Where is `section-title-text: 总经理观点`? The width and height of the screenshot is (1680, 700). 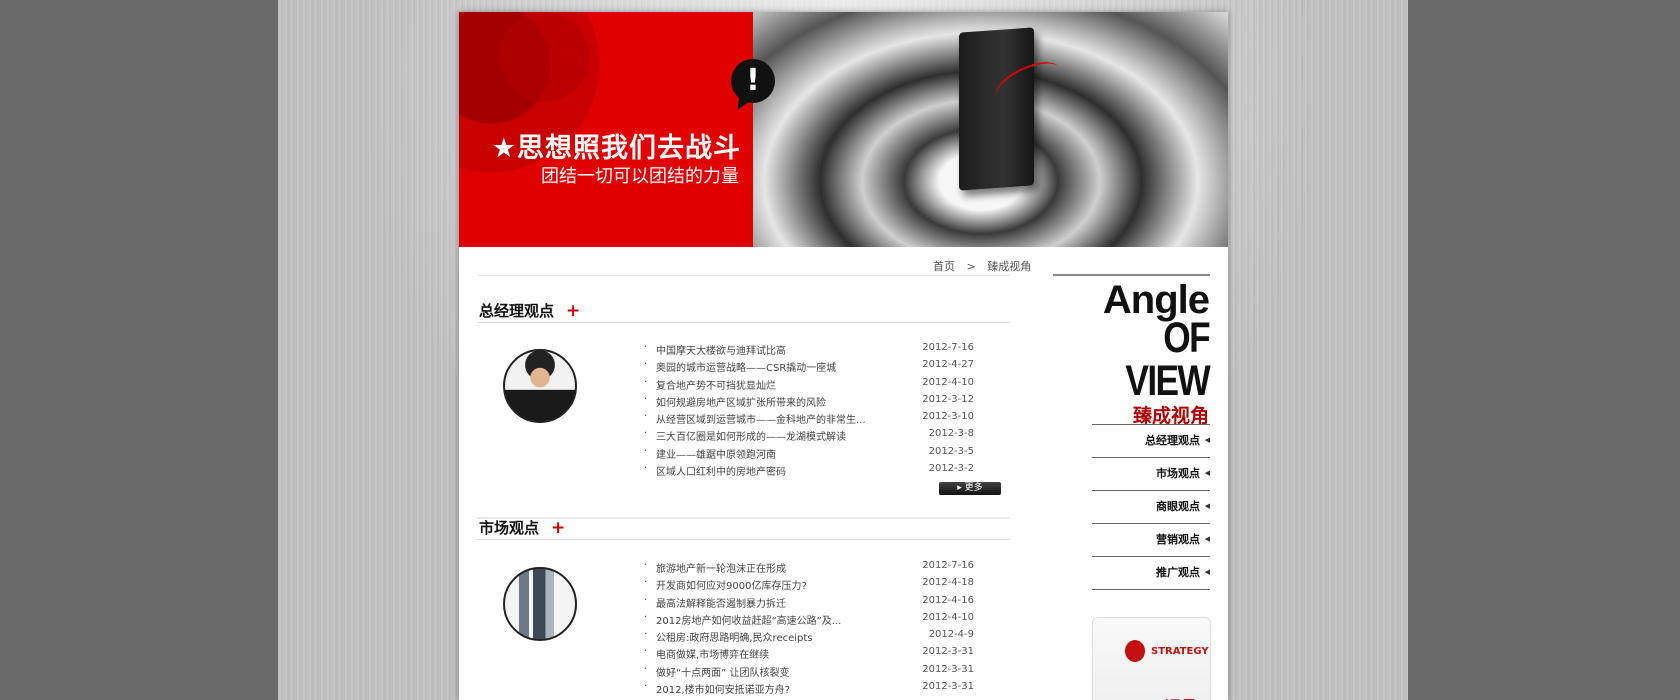
section-title-text: 总经理观点 is located at coordinates (517, 311).